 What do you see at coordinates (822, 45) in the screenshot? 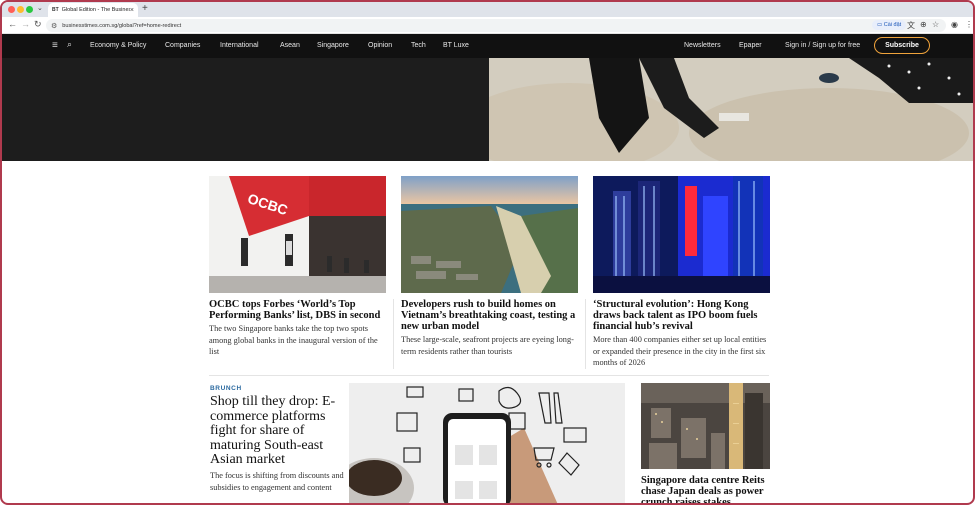
I see `sign-in-link: Sign in / Sign up for free` at bounding box center [822, 45].